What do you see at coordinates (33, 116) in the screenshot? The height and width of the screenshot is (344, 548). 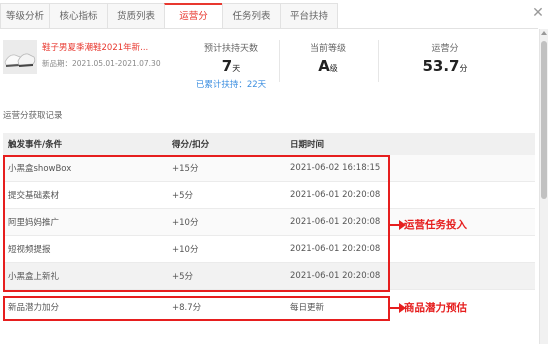 I see `section-title: 运营分获取记录` at bounding box center [33, 116].